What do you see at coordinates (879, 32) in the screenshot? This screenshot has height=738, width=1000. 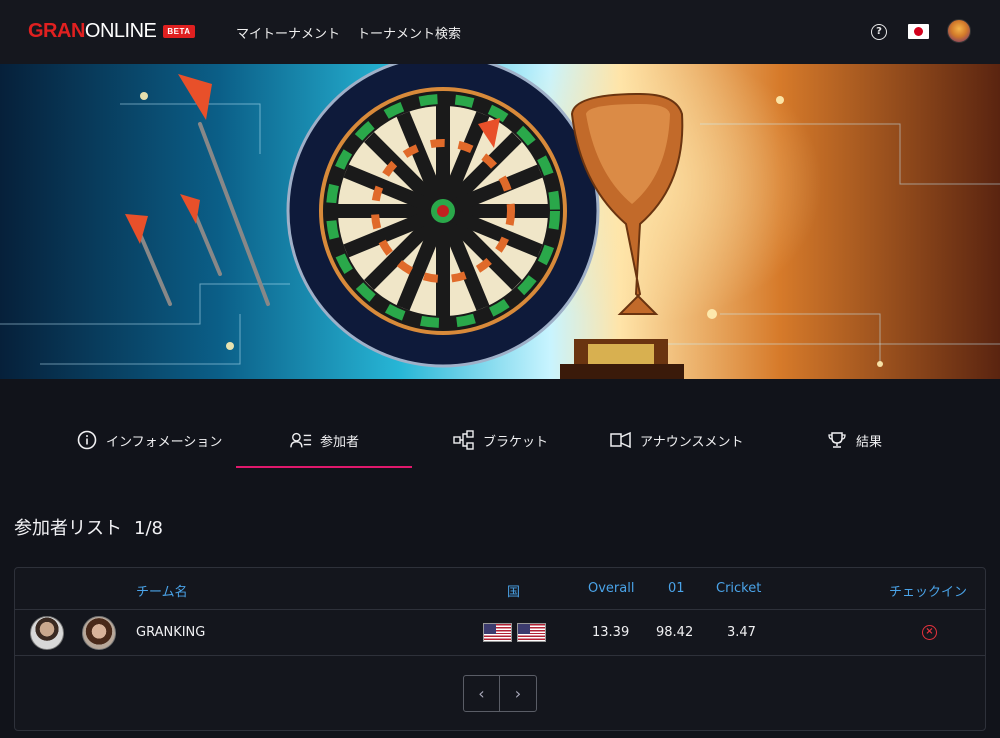 I see `question-circle-icon: ?` at bounding box center [879, 32].